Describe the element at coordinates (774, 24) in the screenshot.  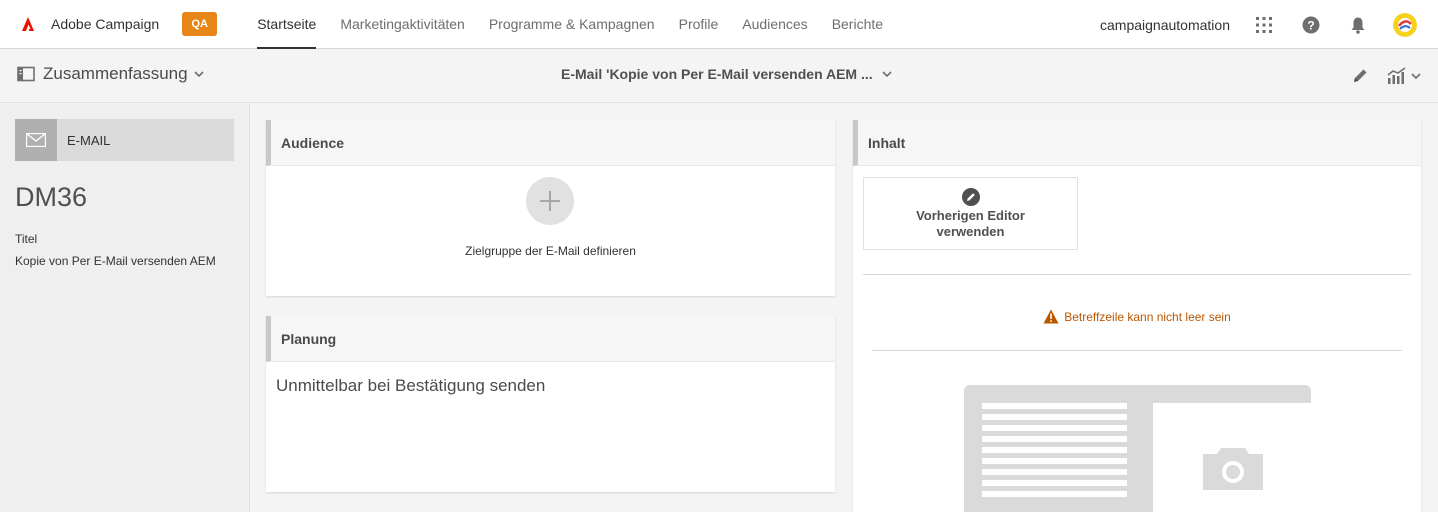
I see `nav-item-audiences: Audiences` at that location.